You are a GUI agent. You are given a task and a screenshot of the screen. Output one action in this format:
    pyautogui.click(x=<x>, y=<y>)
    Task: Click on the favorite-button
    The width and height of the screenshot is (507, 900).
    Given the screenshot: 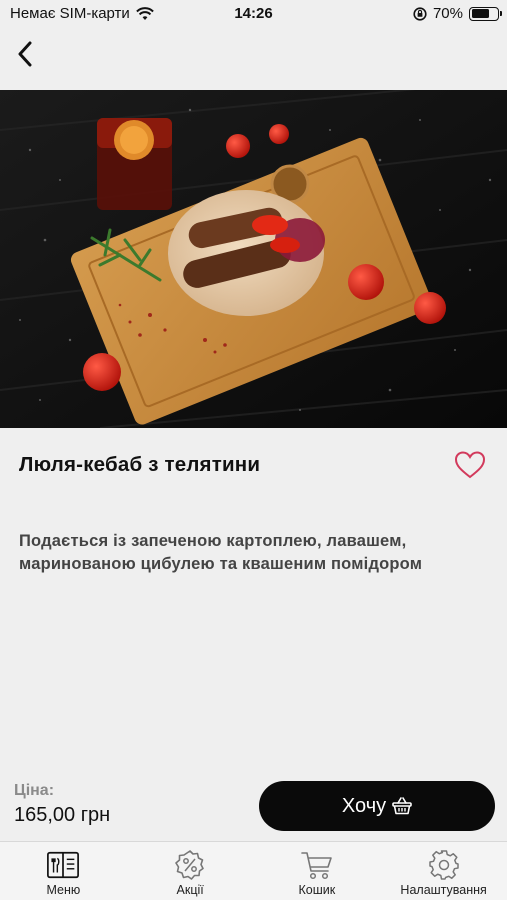 What is the action you would take?
    pyautogui.click(x=470, y=465)
    